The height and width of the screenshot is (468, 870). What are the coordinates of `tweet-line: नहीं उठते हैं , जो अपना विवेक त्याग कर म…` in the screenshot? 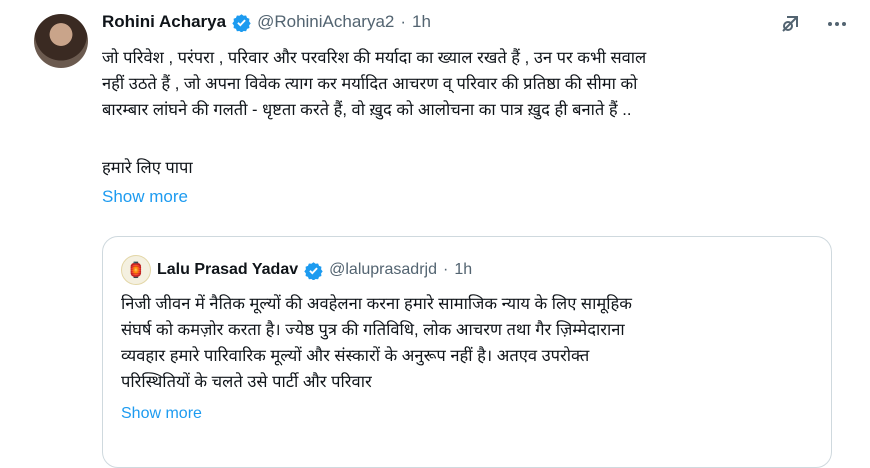 It's located at (370, 84).